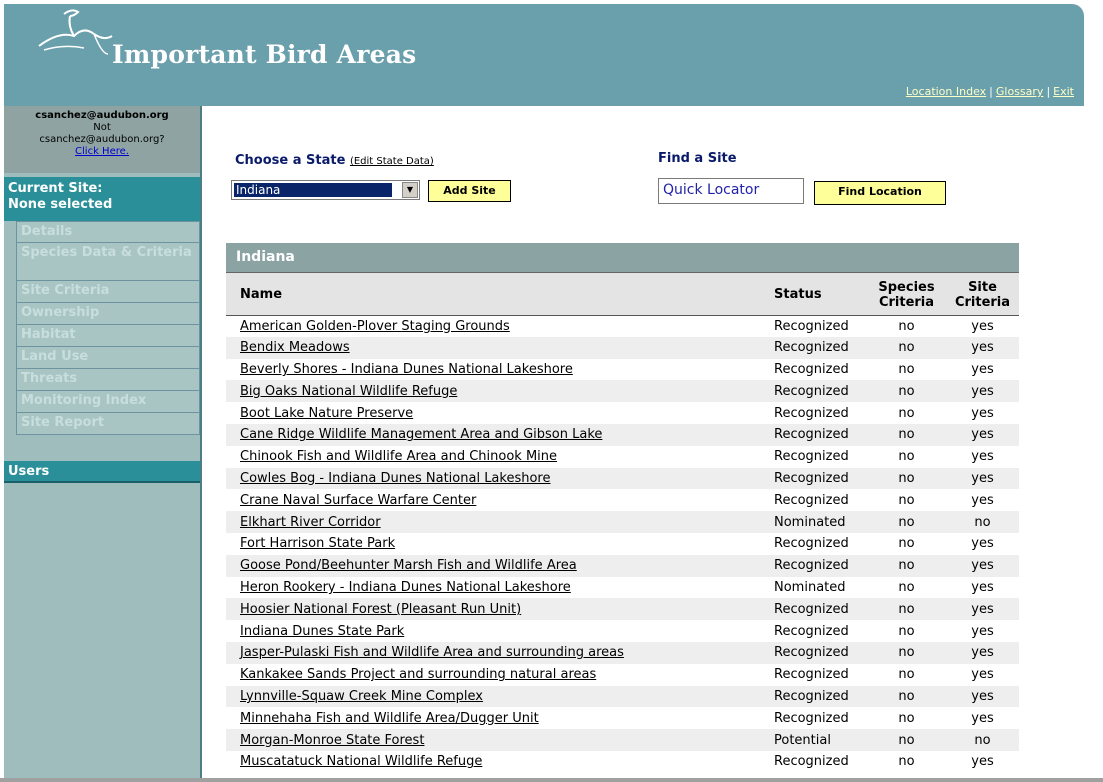 This screenshot has height=782, width=1103. What do you see at coordinates (310, 522) in the screenshot?
I see `site-name-link: Elkhart River Corridor` at bounding box center [310, 522].